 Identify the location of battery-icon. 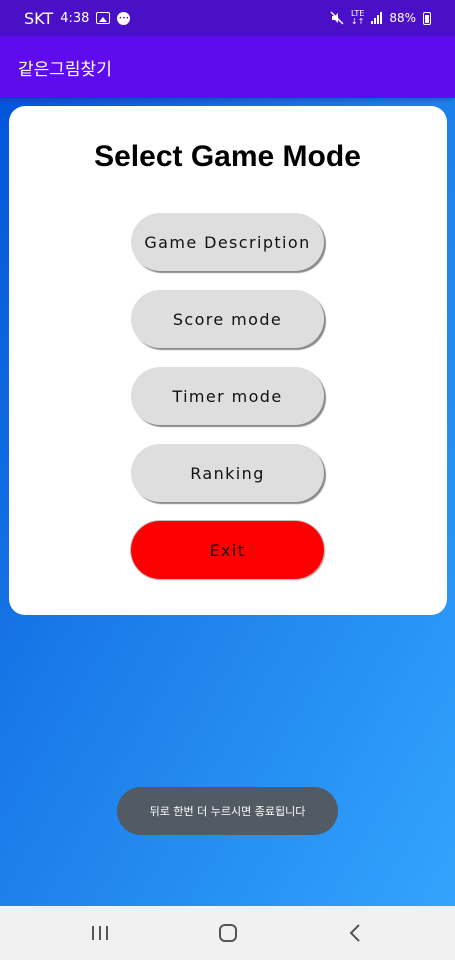
(427, 18).